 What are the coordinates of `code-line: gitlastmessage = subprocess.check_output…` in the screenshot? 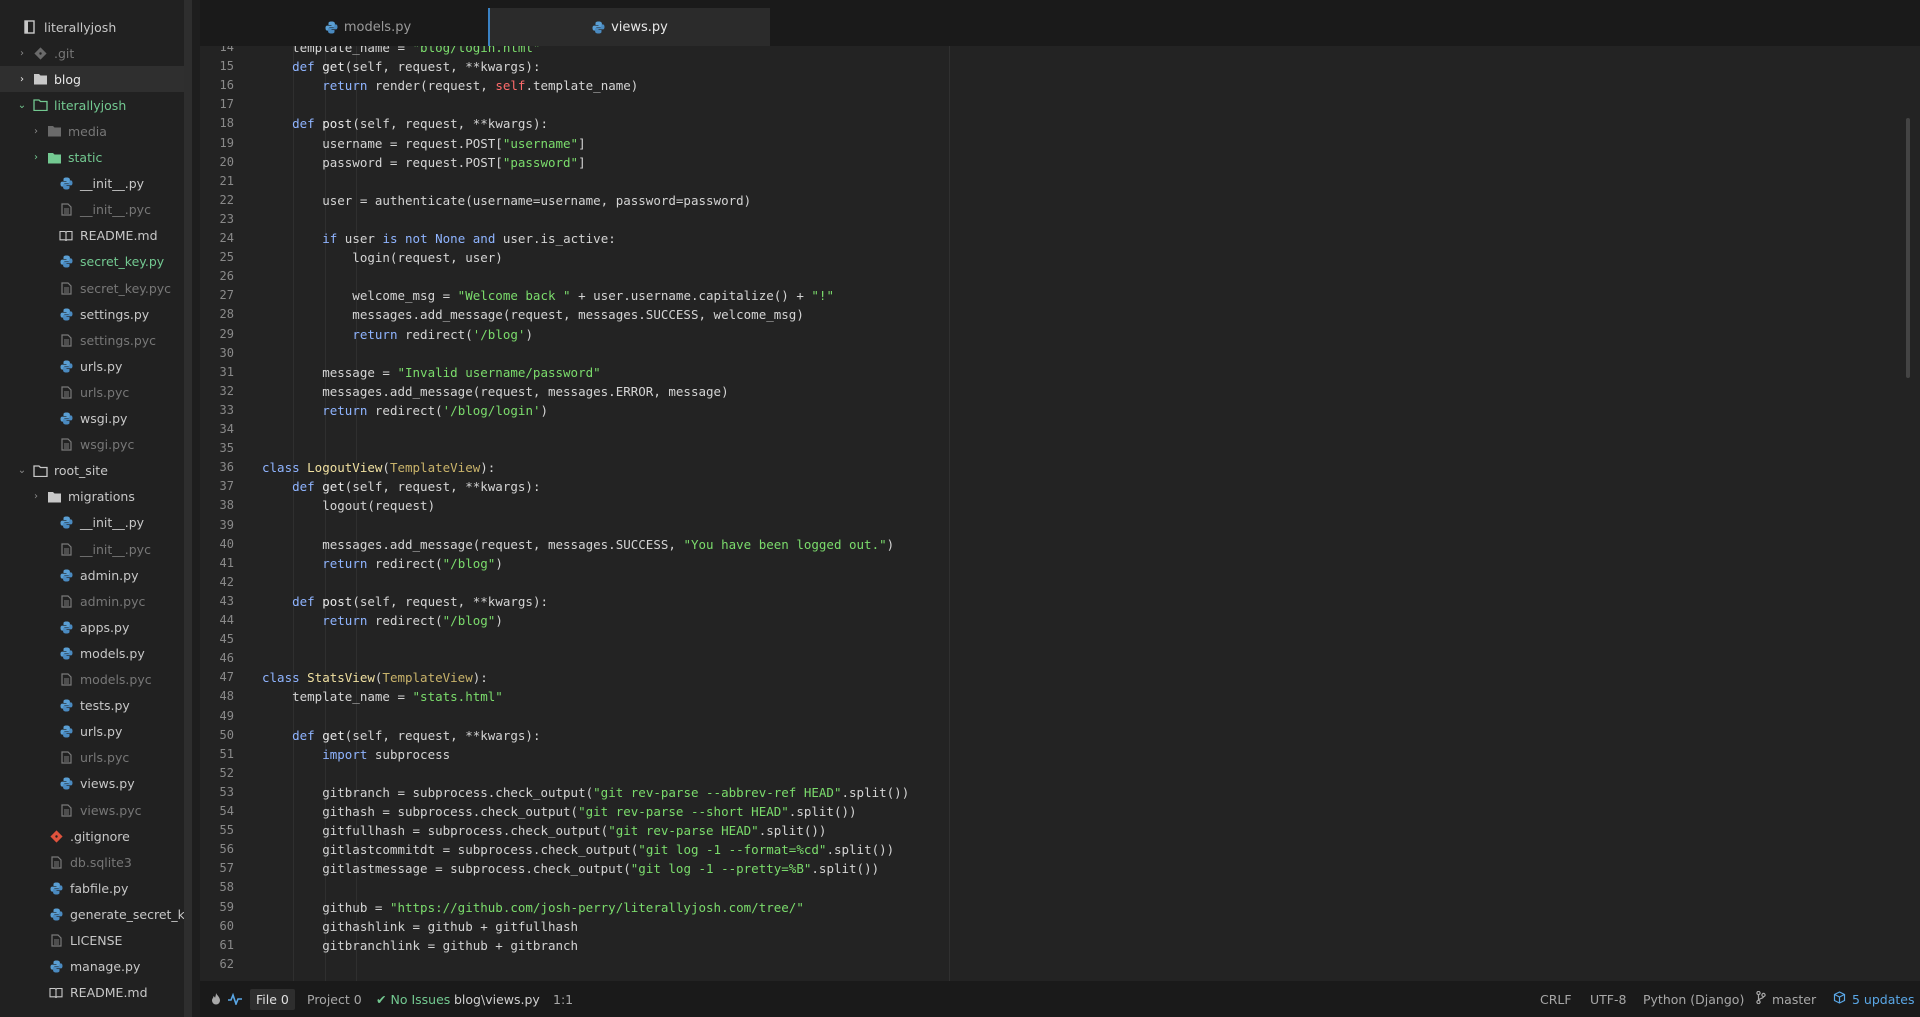 It's located at (570, 868).